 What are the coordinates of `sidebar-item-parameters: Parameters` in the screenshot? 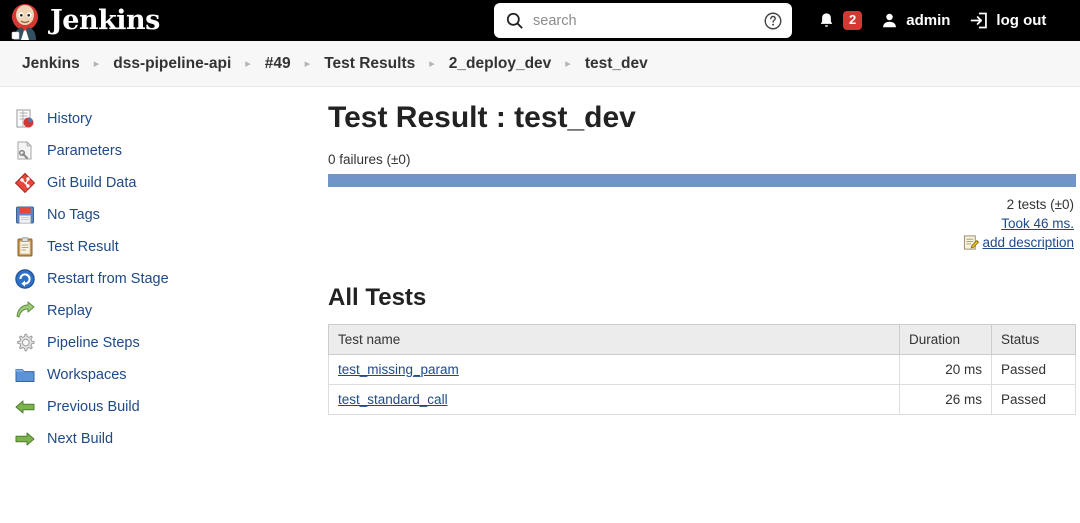 It's located at (164, 151).